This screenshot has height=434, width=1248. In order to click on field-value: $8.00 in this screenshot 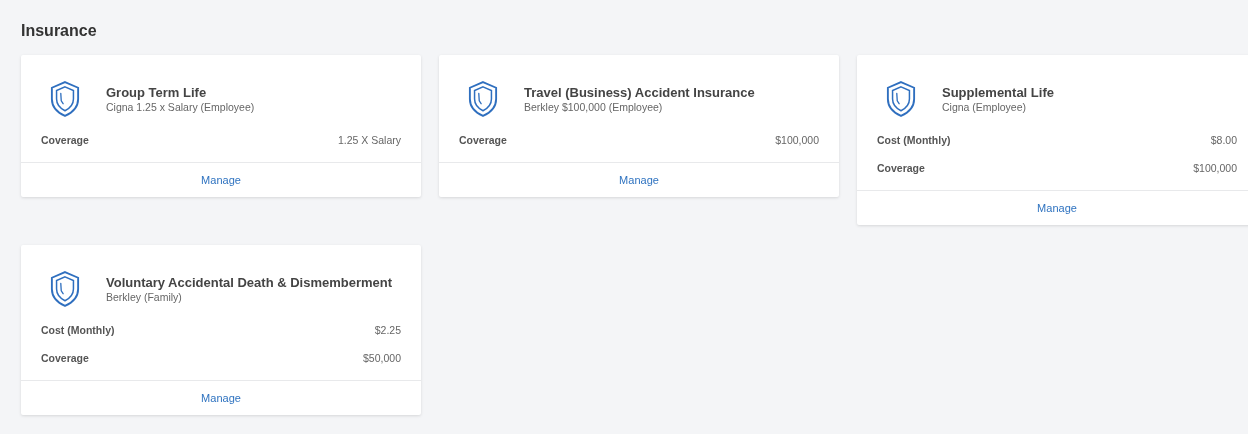, I will do `click(1223, 140)`.